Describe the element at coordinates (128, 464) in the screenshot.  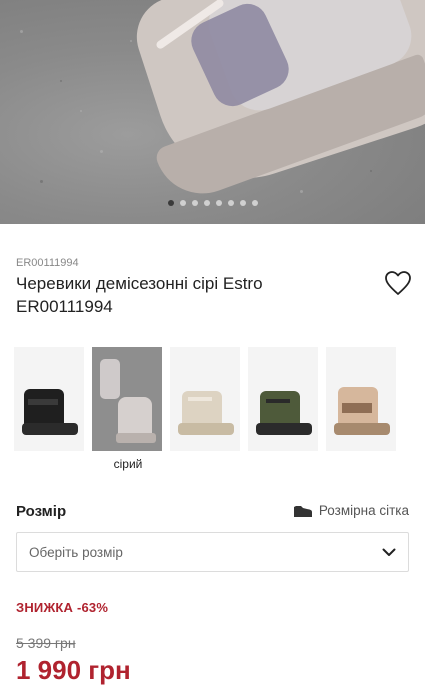
I see `selected-color-label: сірий` at that location.